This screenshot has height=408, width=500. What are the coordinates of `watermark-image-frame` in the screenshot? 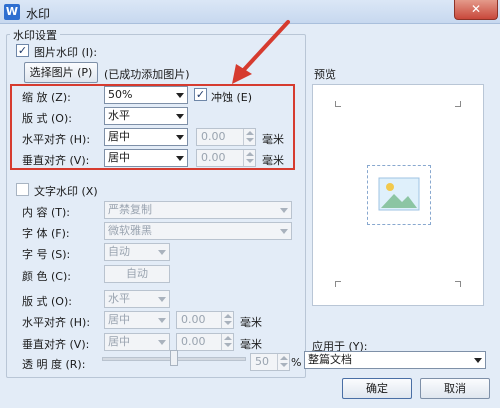 It's located at (399, 195).